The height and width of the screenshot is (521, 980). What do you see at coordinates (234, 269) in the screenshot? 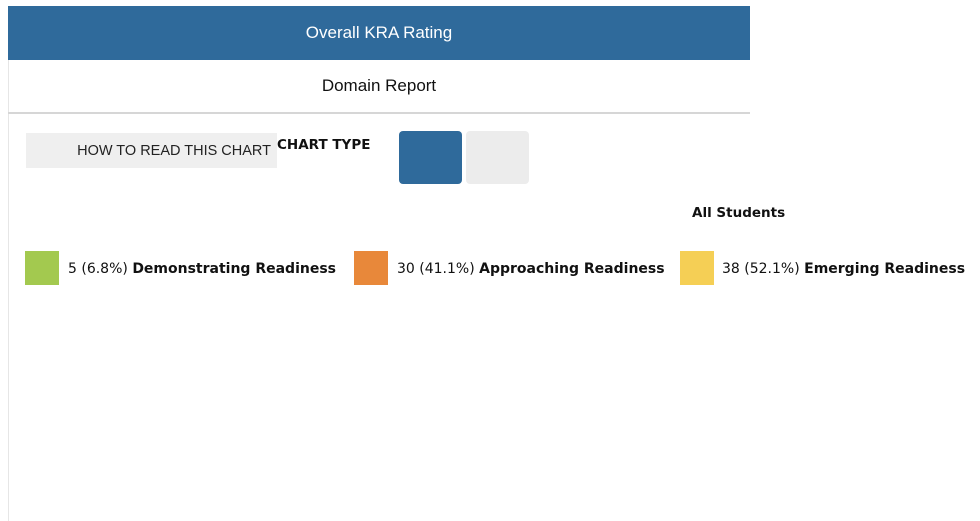
I see `legend-label: Demonstrating Readiness` at bounding box center [234, 269].